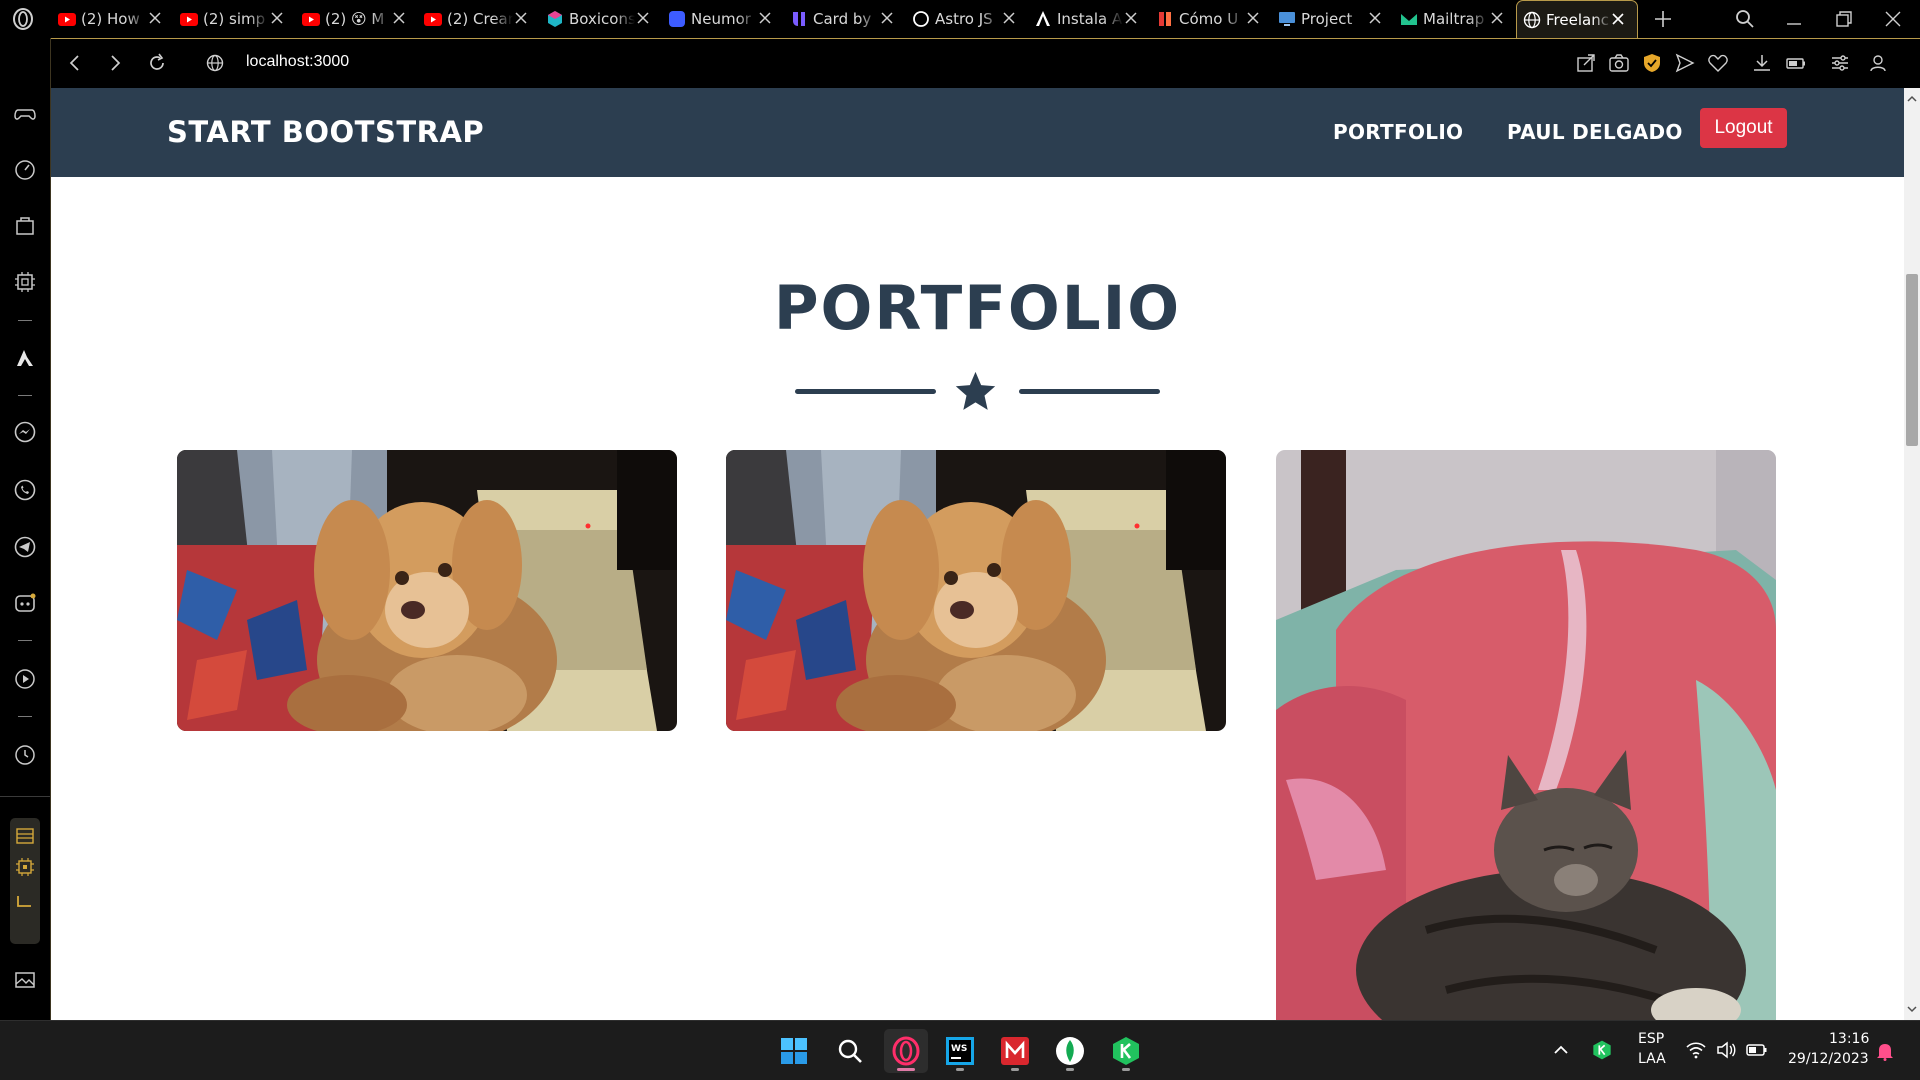 The width and height of the screenshot is (1920, 1080). I want to click on tab-title: Project, so click(1327, 19).